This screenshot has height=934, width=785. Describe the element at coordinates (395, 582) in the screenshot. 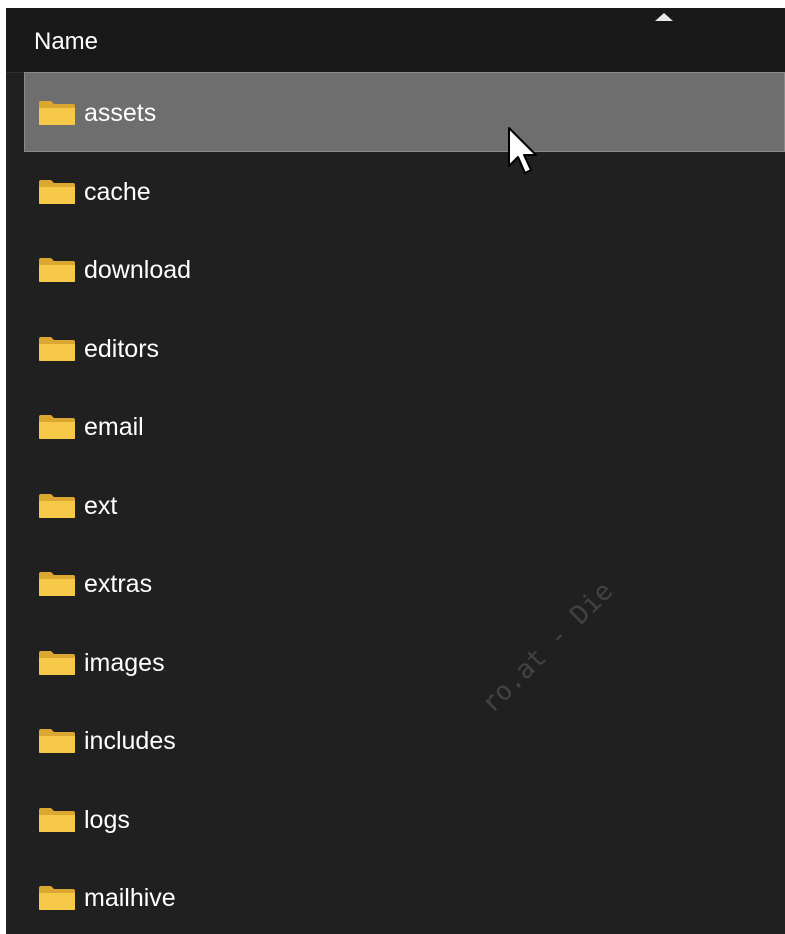

I see `folder-row-extras: extras` at that location.